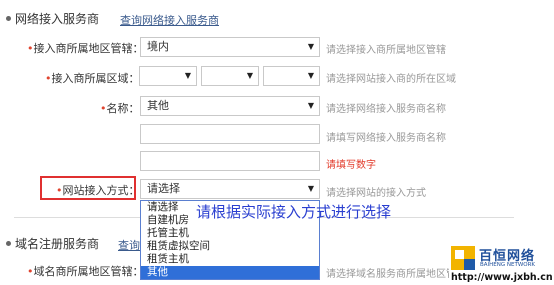 This screenshot has height=285, width=554. I want to click on region-mgmt-label-row: •接入商所属地区管辖：, so click(85, 48).